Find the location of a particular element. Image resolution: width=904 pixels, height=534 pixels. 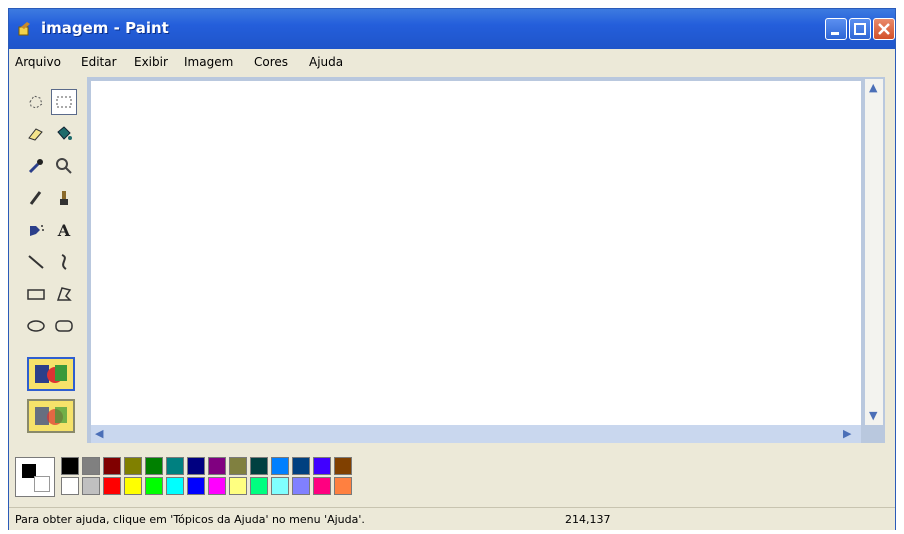

eraser-icon is located at coordinates (35, 134).